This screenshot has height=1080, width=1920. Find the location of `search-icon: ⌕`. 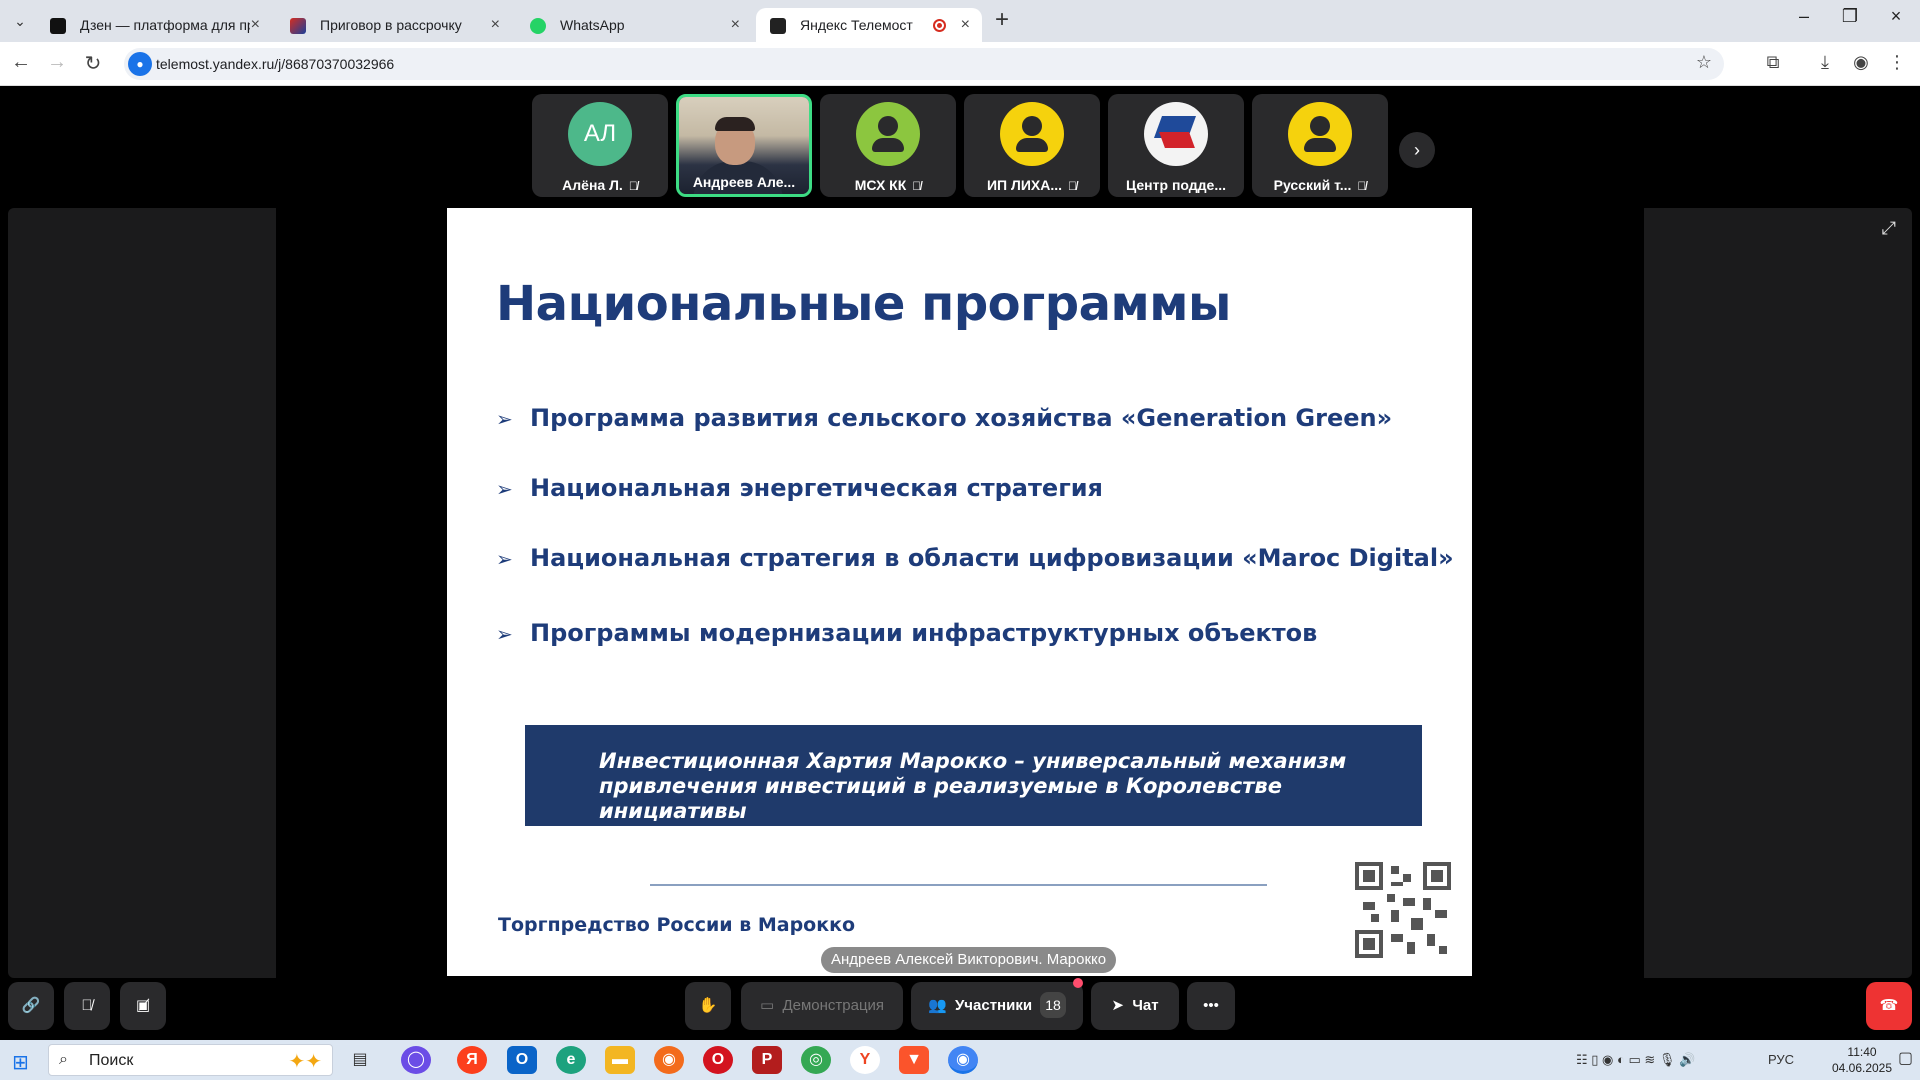

search-icon: ⌕ is located at coordinates (63, 1059).